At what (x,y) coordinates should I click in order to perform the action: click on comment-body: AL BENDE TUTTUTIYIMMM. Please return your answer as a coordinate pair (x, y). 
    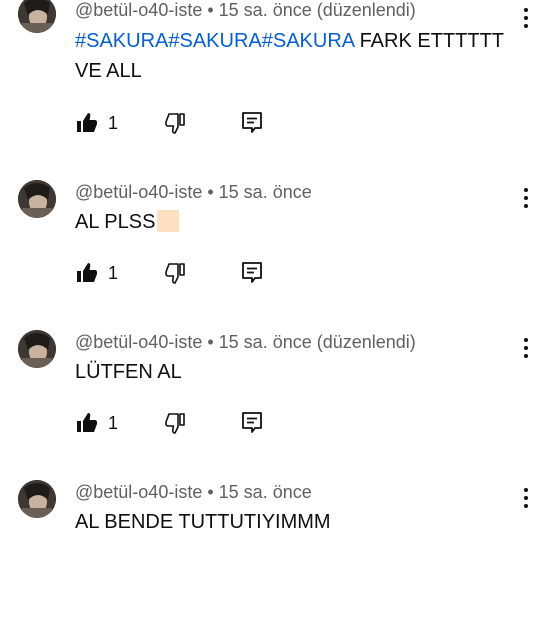
    Looking at the image, I should click on (203, 522).